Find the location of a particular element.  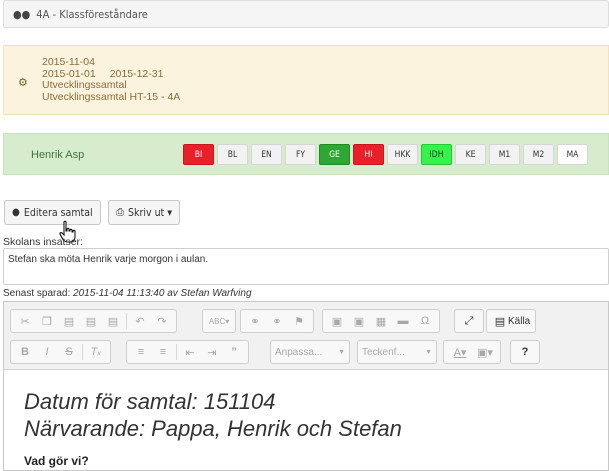

subject-badge-ge: GE is located at coordinates (334, 154).